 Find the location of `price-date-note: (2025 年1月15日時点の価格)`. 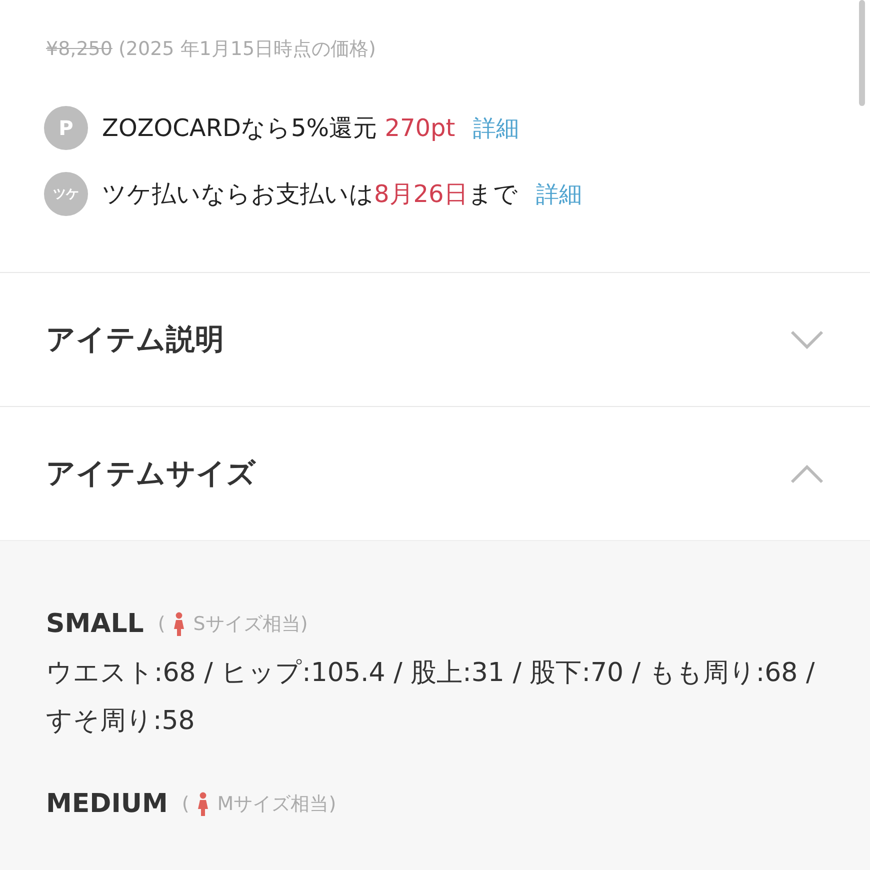

price-date-note: (2025 年1月15日時点の価格) is located at coordinates (247, 49).